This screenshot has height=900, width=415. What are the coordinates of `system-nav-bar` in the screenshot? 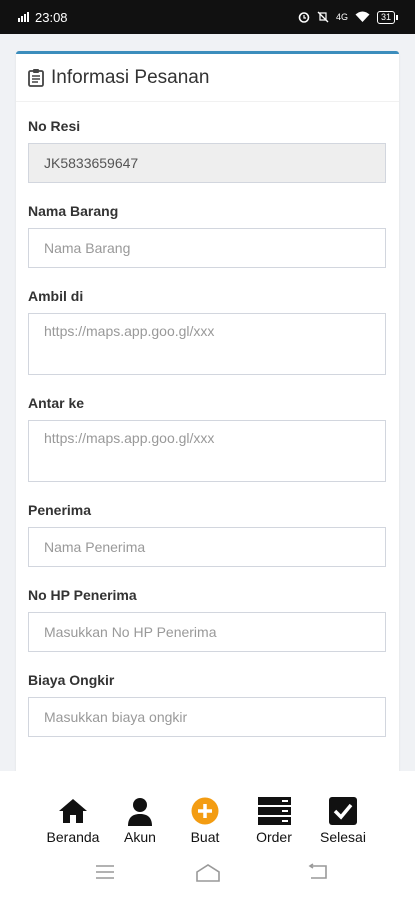 It's located at (207, 875).